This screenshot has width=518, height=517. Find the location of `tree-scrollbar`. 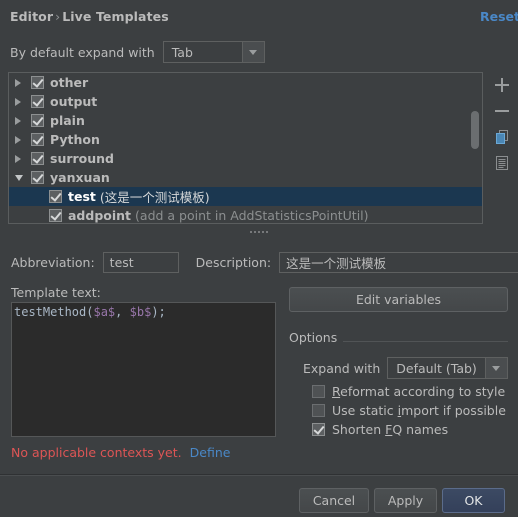

tree-scrollbar is located at coordinates (475, 130).